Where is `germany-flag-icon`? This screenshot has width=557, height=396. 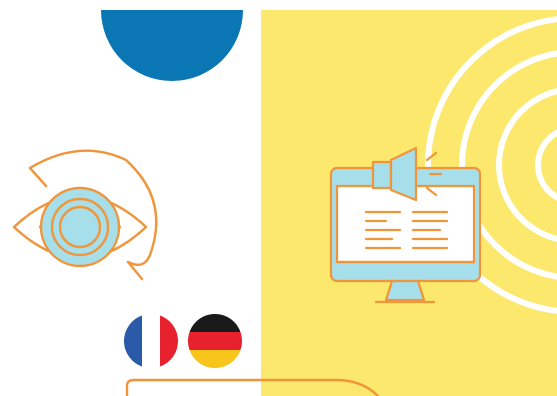
germany-flag-icon is located at coordinates (215, 341).